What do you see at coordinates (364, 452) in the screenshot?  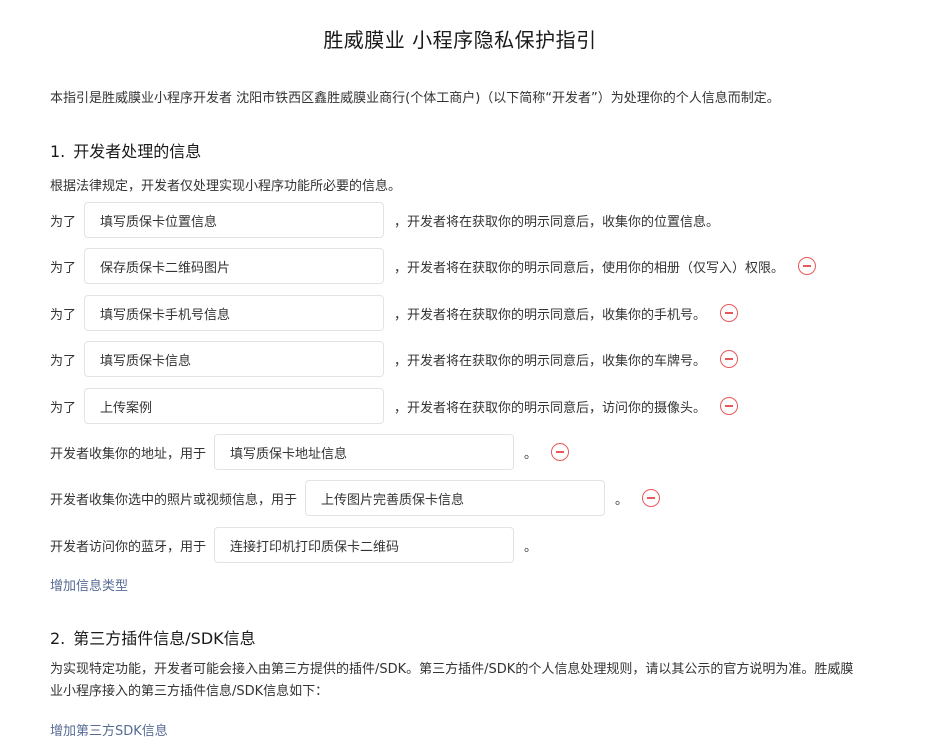 I see `purpose-input: 填写质保卡地址信息` at bounding box center [364, 452].